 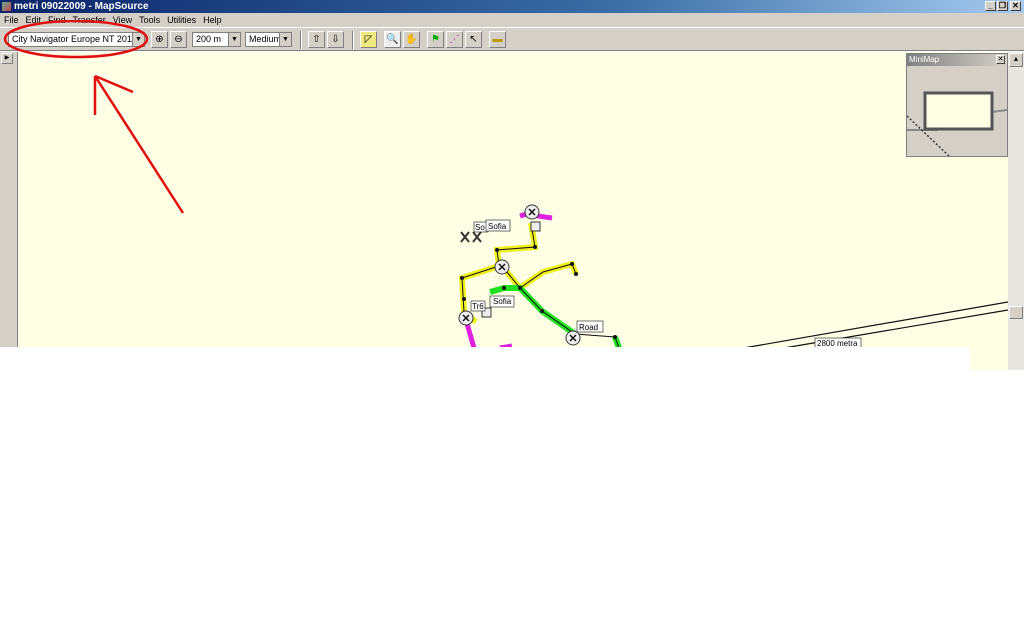 I want to click on annotation-arrow-icon, so click(x=139, y=144).